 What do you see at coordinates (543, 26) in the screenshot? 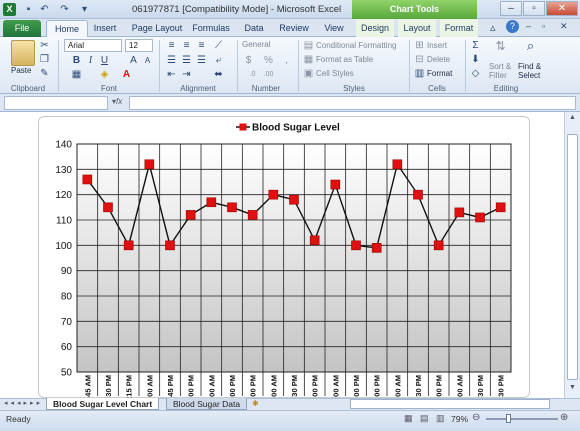
I see `workbook-restore-button: ▫` at bounding box center [543, 26].